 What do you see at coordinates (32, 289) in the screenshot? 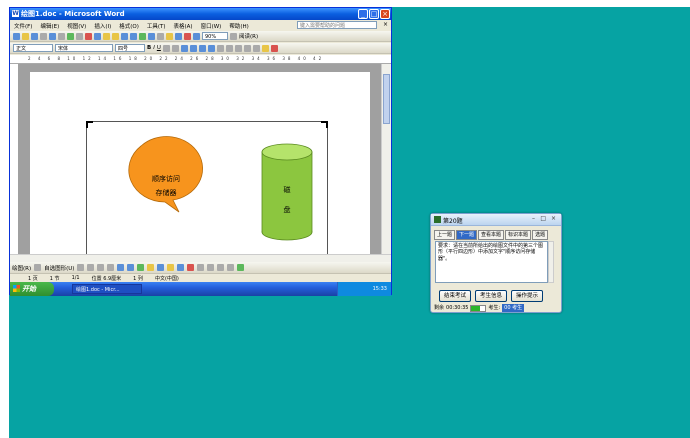
I see `start-button: 开始` at bounding box center [32, 289].